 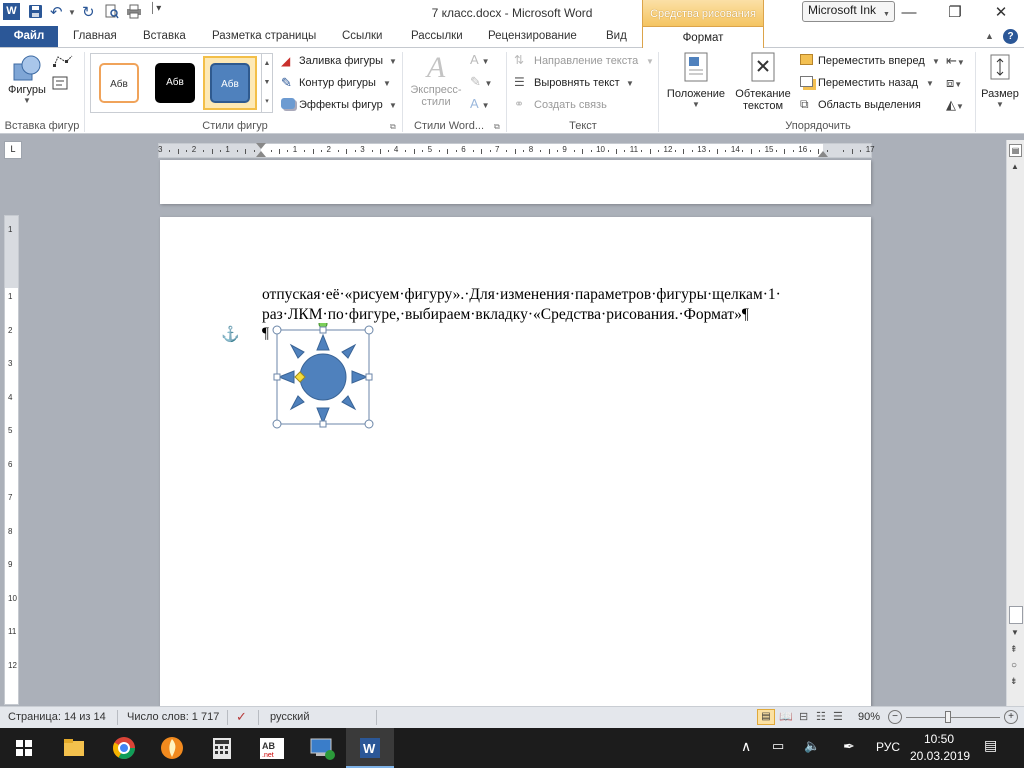 I want to click on group-label-text: Текст, so click(x=583, y=126).